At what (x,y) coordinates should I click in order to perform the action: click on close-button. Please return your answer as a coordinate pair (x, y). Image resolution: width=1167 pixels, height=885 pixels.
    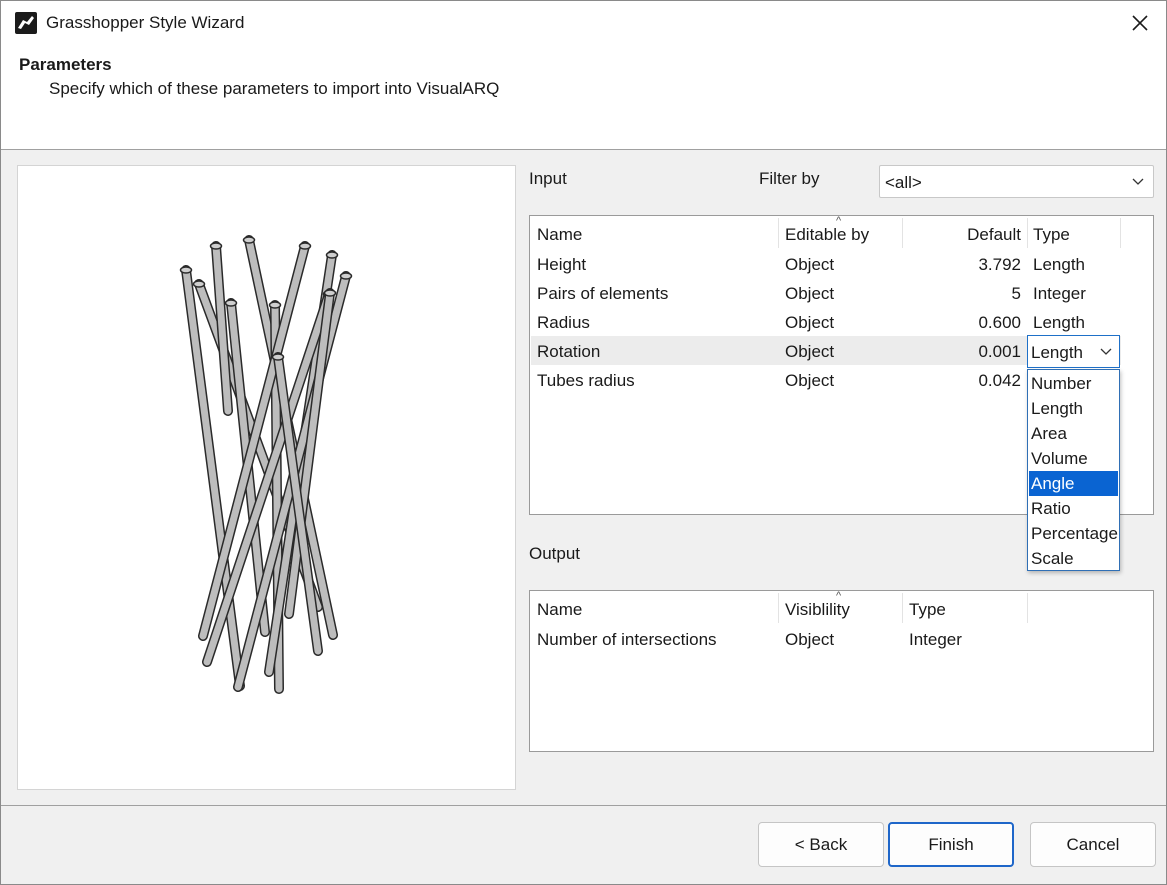
    Looking at the image, I should click on (1140, 23).